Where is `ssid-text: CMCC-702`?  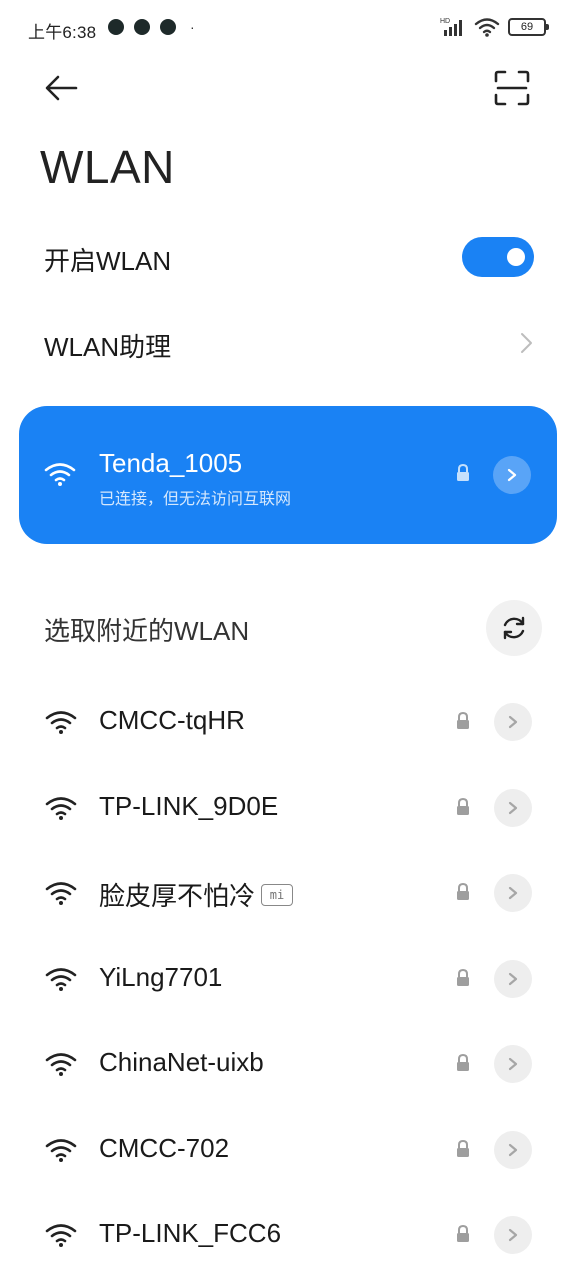
ssid-text: CMCC-702 is located at coordinates (164, 1147).